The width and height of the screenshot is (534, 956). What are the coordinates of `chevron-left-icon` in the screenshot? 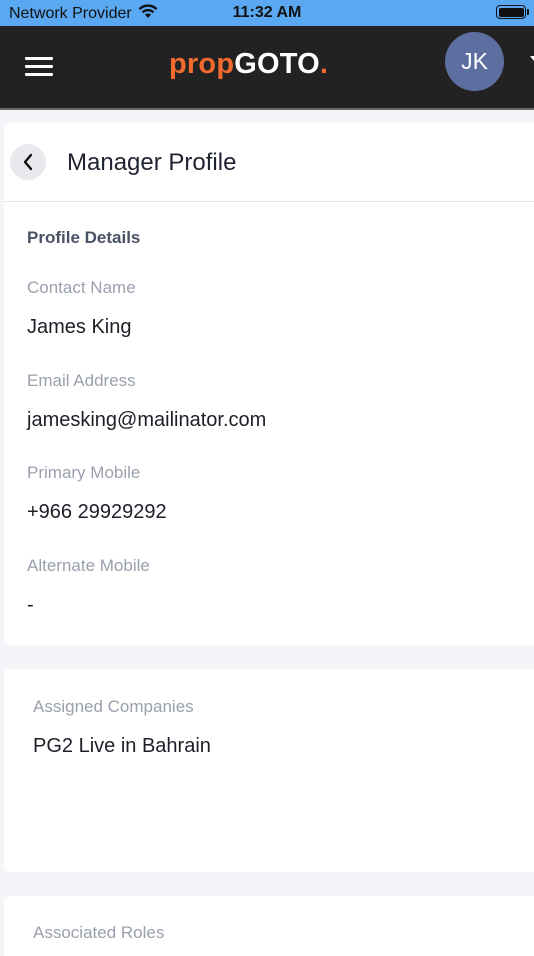 It's located at (28, 162).